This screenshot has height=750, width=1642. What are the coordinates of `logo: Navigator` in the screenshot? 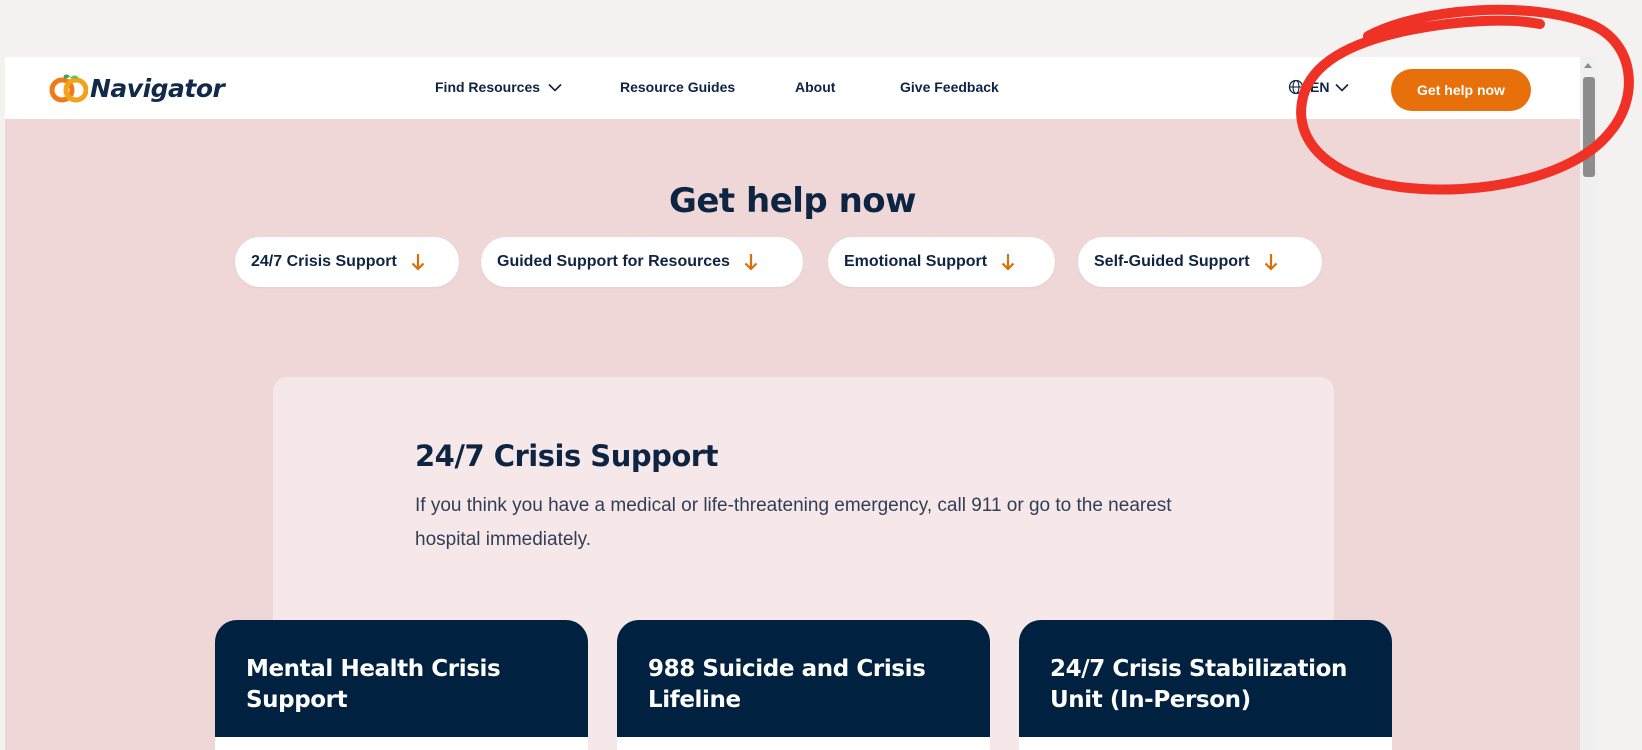 It's located at (136, 88).